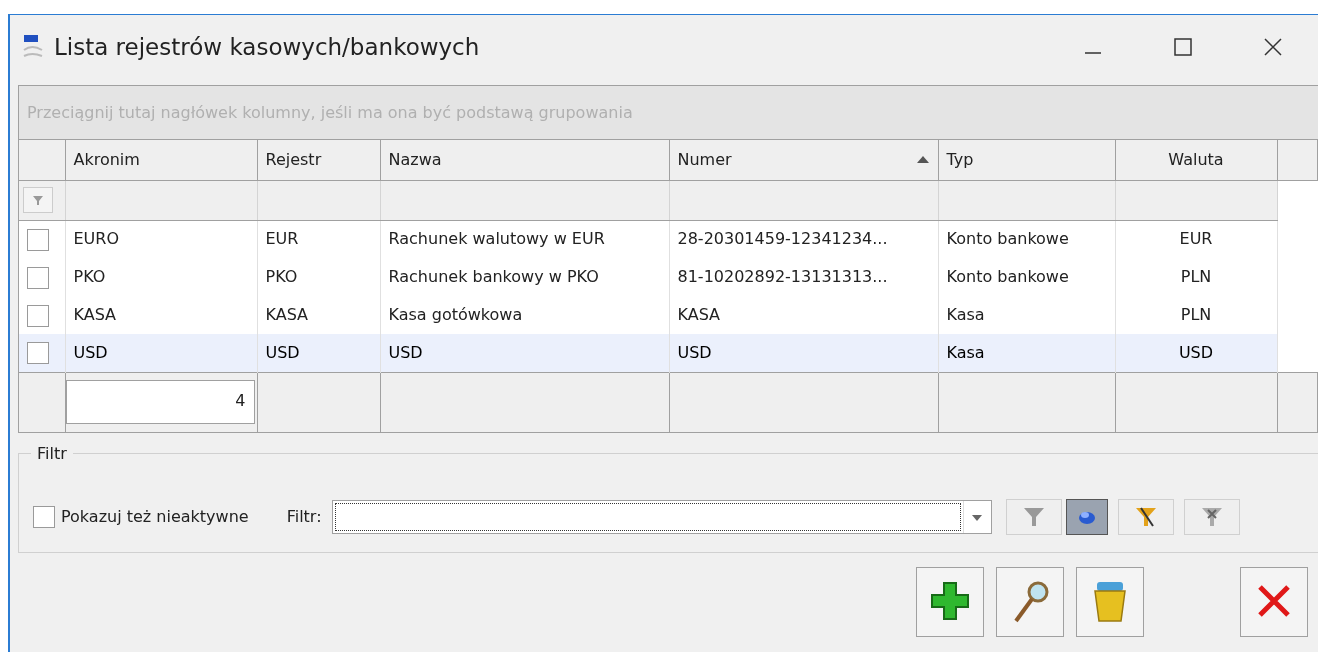 The width and height of the screenshot is (1318, 652). I want to click on column-header: Akronim, so click(161, 160).